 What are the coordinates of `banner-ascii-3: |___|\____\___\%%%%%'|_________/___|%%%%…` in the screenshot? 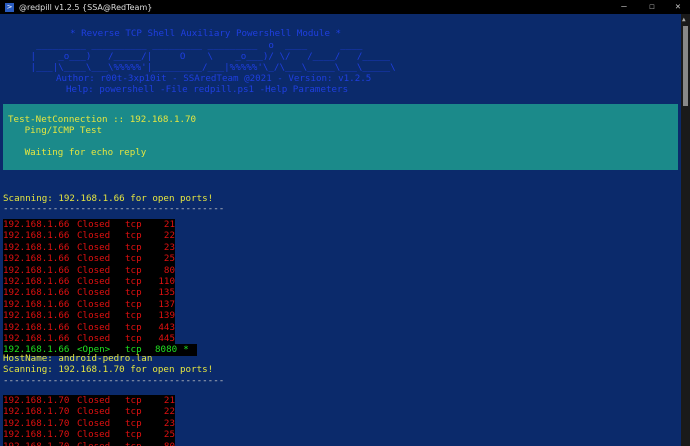 It's located at (210, 67).